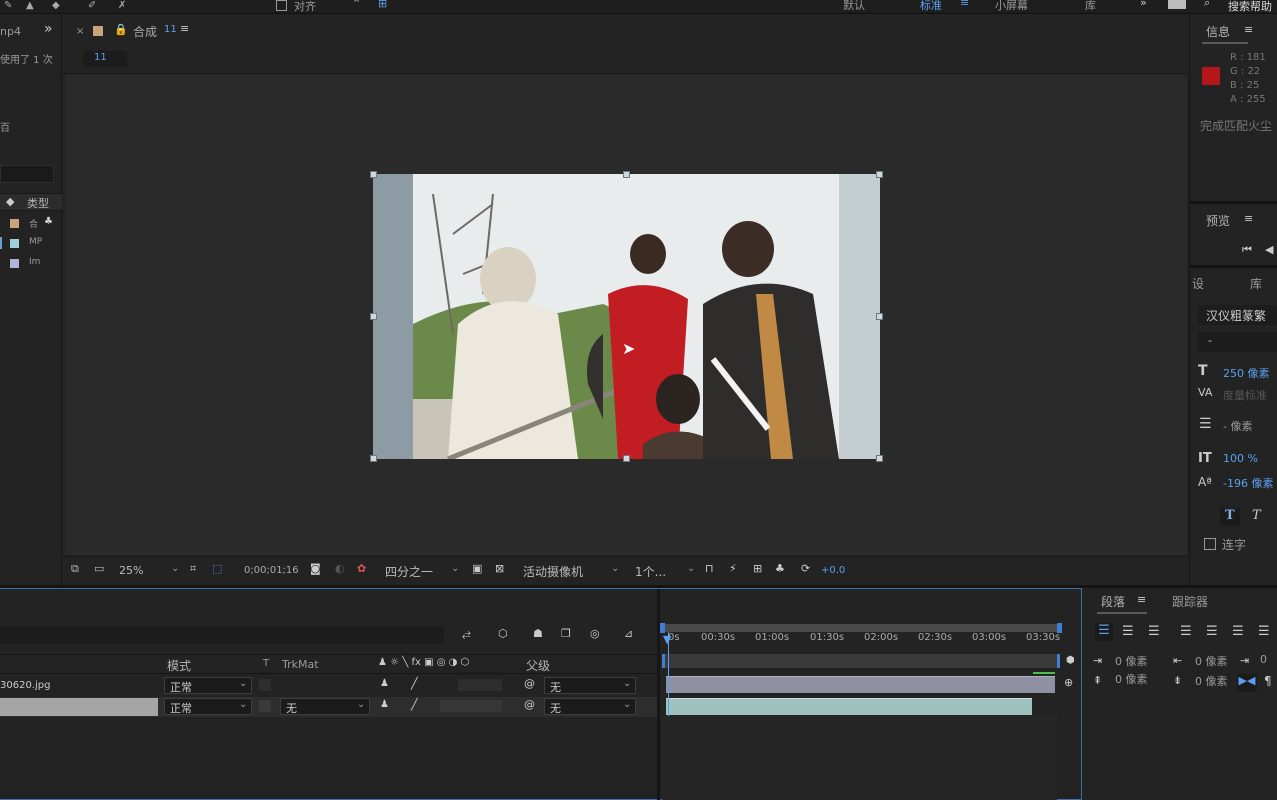  Describe the element at coordinates (538, 633) in the screenshot. I see `shy-layers-icon: ☗` at that location.